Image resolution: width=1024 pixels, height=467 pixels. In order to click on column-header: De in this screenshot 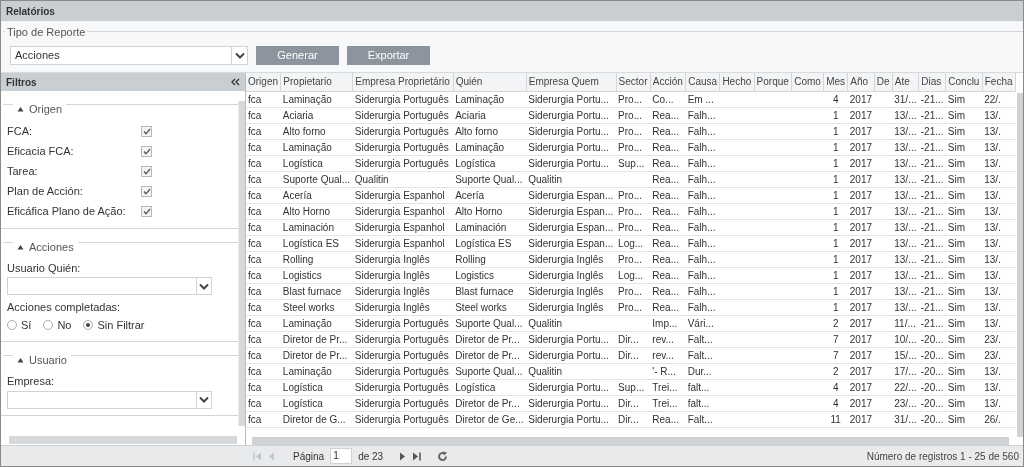, I will do `click(883, 82)`.